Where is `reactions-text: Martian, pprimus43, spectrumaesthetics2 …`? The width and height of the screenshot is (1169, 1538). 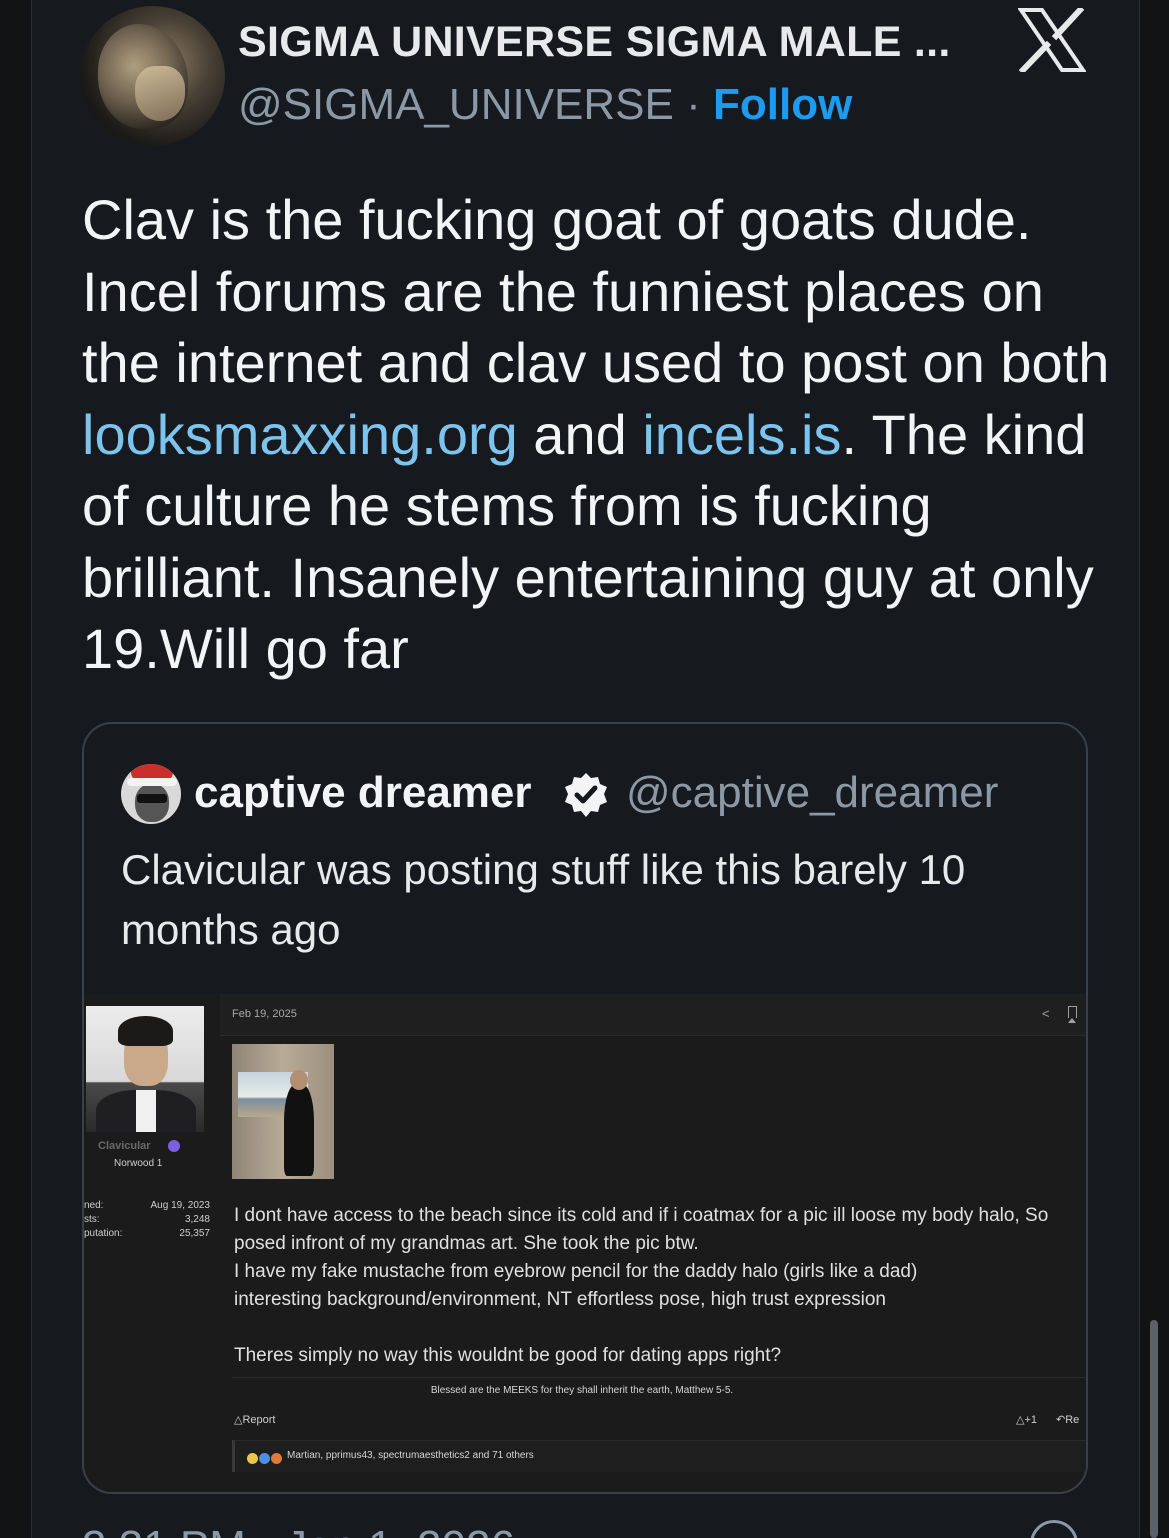 reactions-text: Martian, pprimus43, spectrumaesthetics2 … is located at coordinates (410, 1455).